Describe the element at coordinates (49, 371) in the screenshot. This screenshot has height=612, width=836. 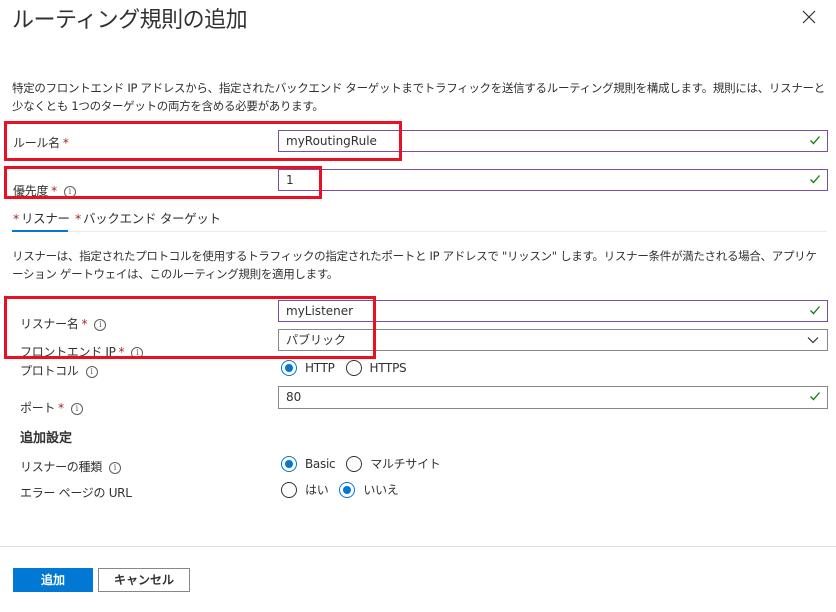
I see `protocol-label-text: プロトコル` at that location.